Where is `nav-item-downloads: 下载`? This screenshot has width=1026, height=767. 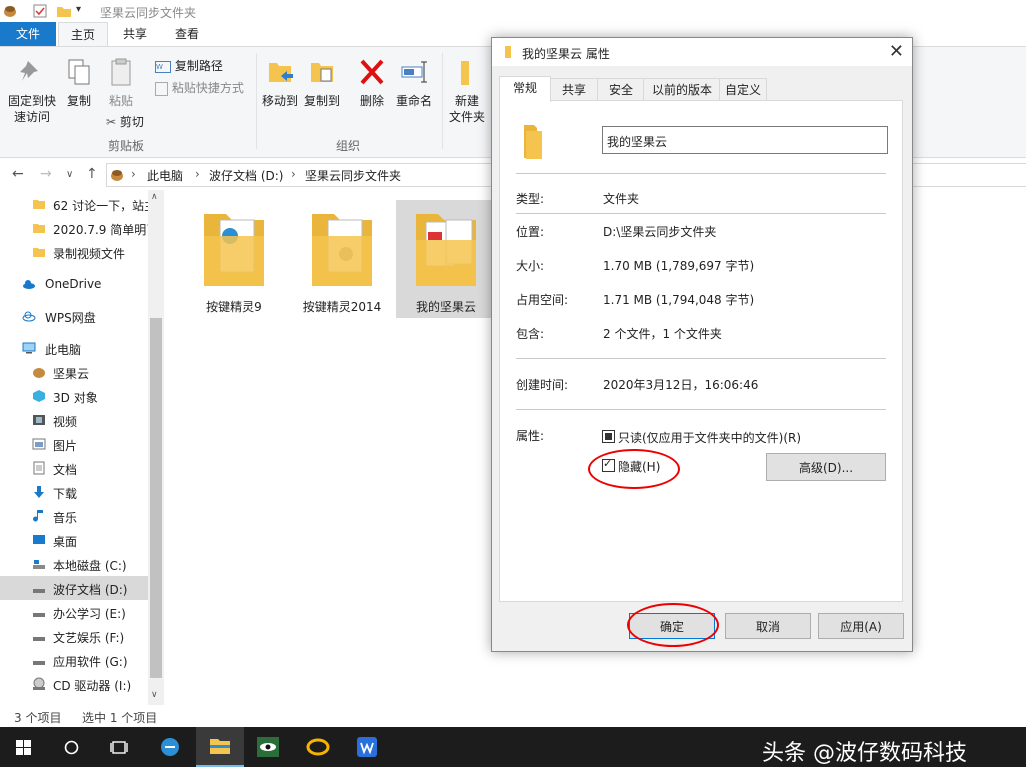 nav-item-downloads: 下载 is located at coordinates (74, 492).